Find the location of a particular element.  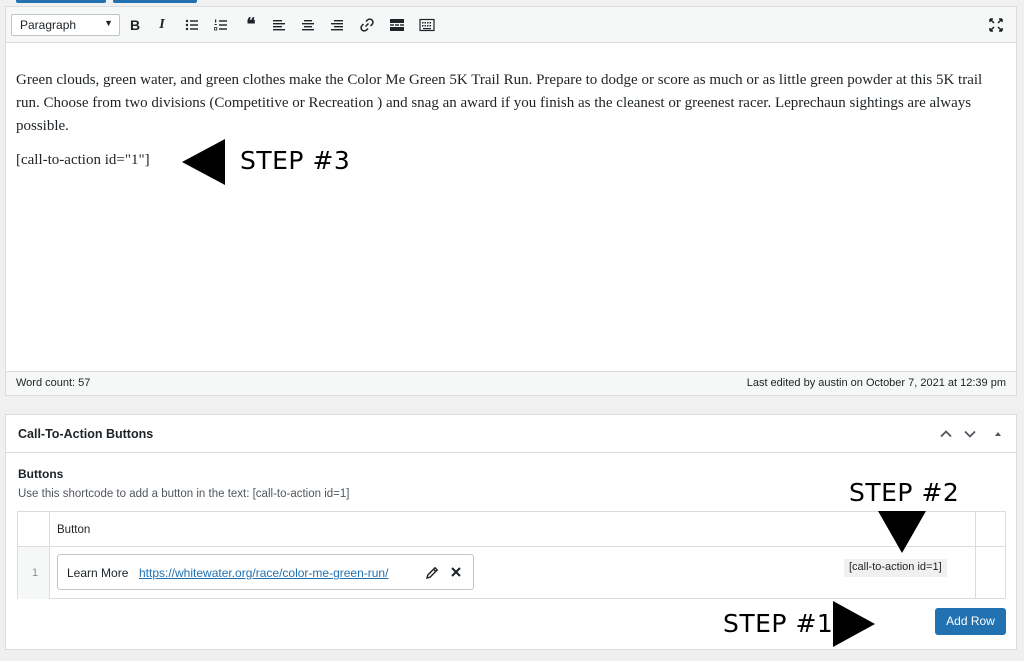

metabox-title: Call-To-Action Buttons is located at coordinates (86, 434).